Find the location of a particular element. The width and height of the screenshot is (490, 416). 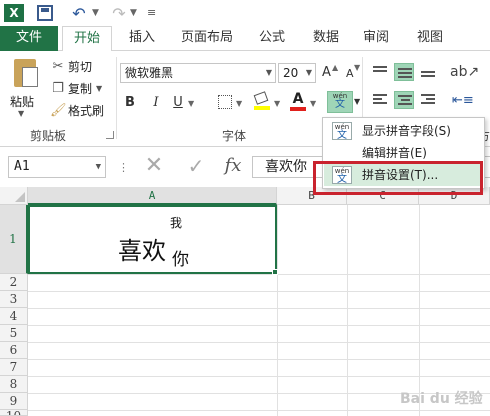

name-box-value: A1 is located at coordinates (22, 166).